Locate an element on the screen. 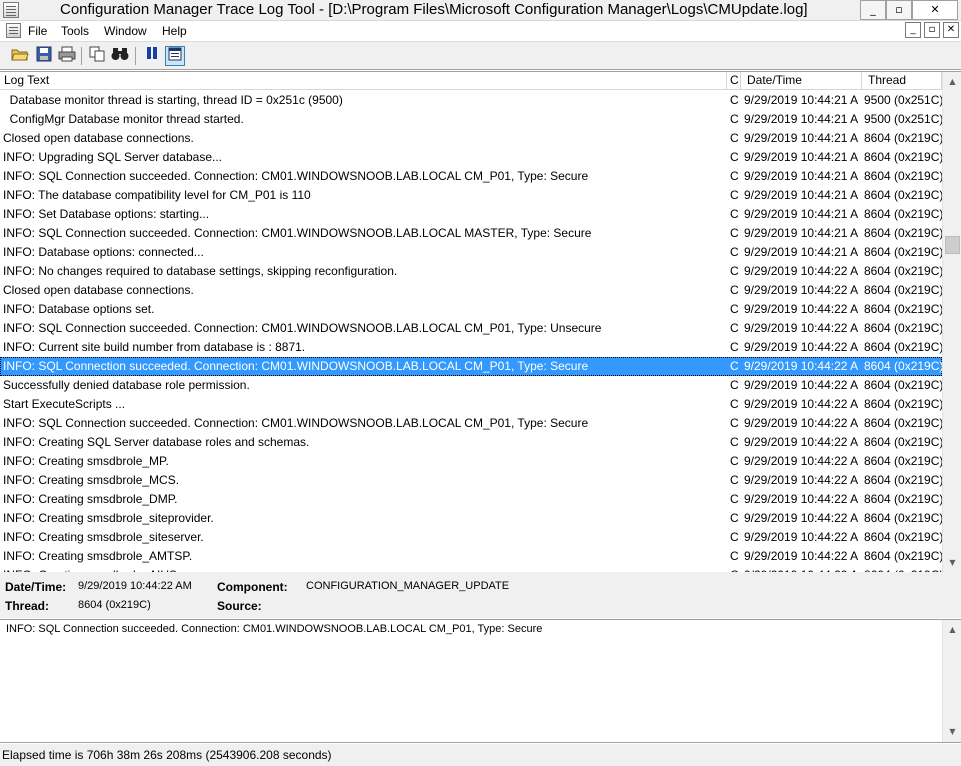 The height and width of the screenshot is (766, 961). component-value: CONFIGURATION_MANAGER_UPDATE is located at coordinates (408, 586).